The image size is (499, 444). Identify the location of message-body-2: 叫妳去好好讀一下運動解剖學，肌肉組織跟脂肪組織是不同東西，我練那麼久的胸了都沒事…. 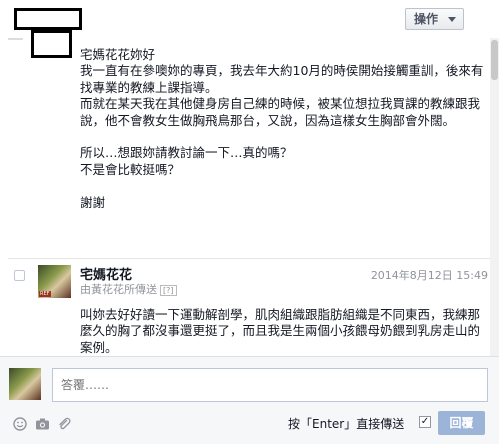
(285, 331).